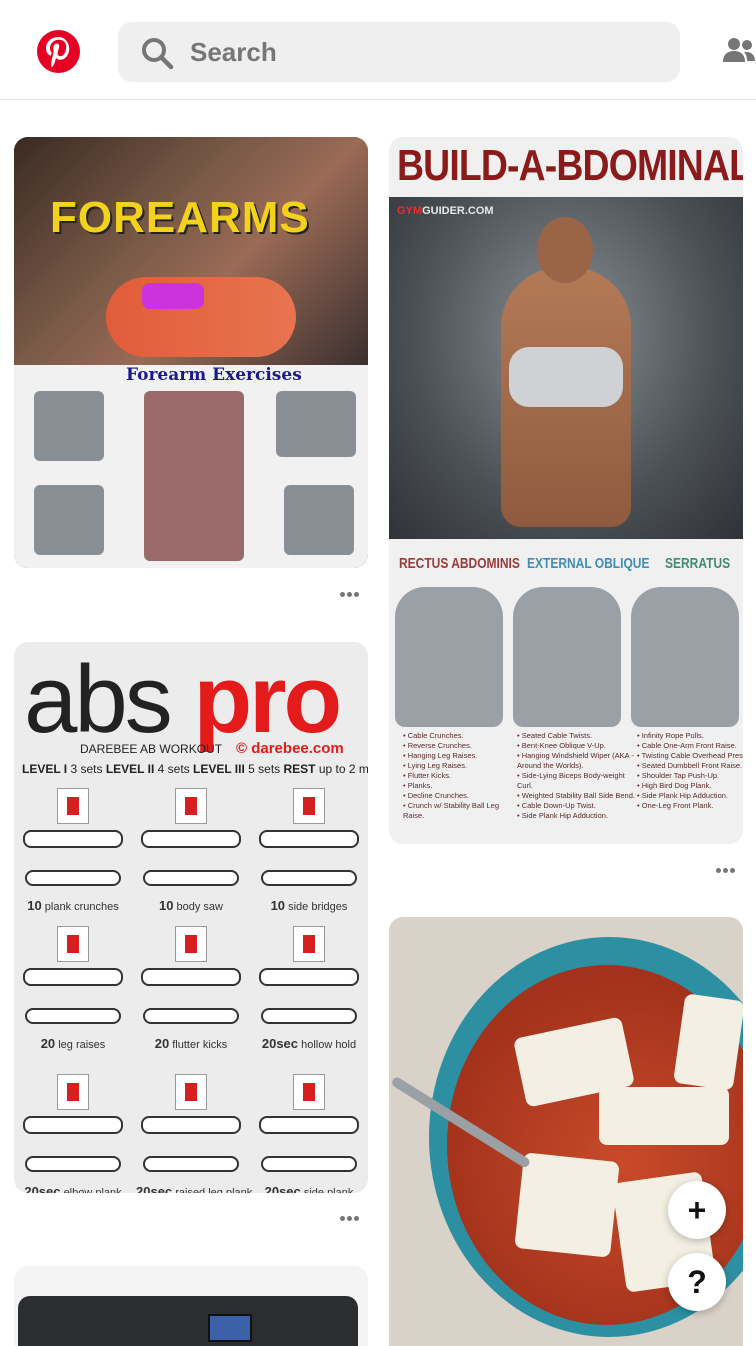 Image resolution: width=756 pixels, height=1346 pixels. What do you see at coordinates (158, 54) in the screenshot?
I see `search-icon` at bounding box center [158, 54].